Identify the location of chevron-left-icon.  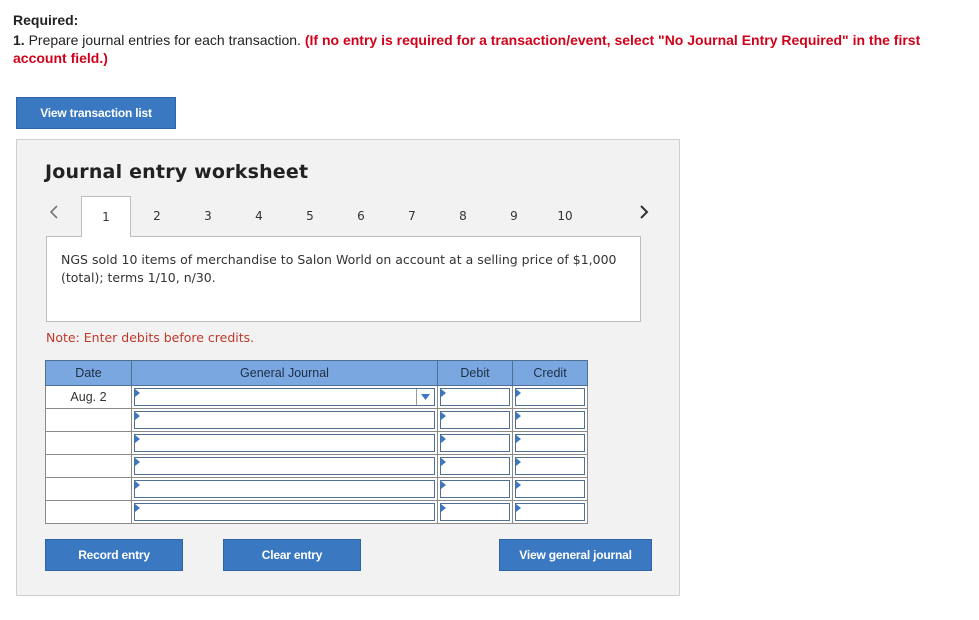
(54, 212).